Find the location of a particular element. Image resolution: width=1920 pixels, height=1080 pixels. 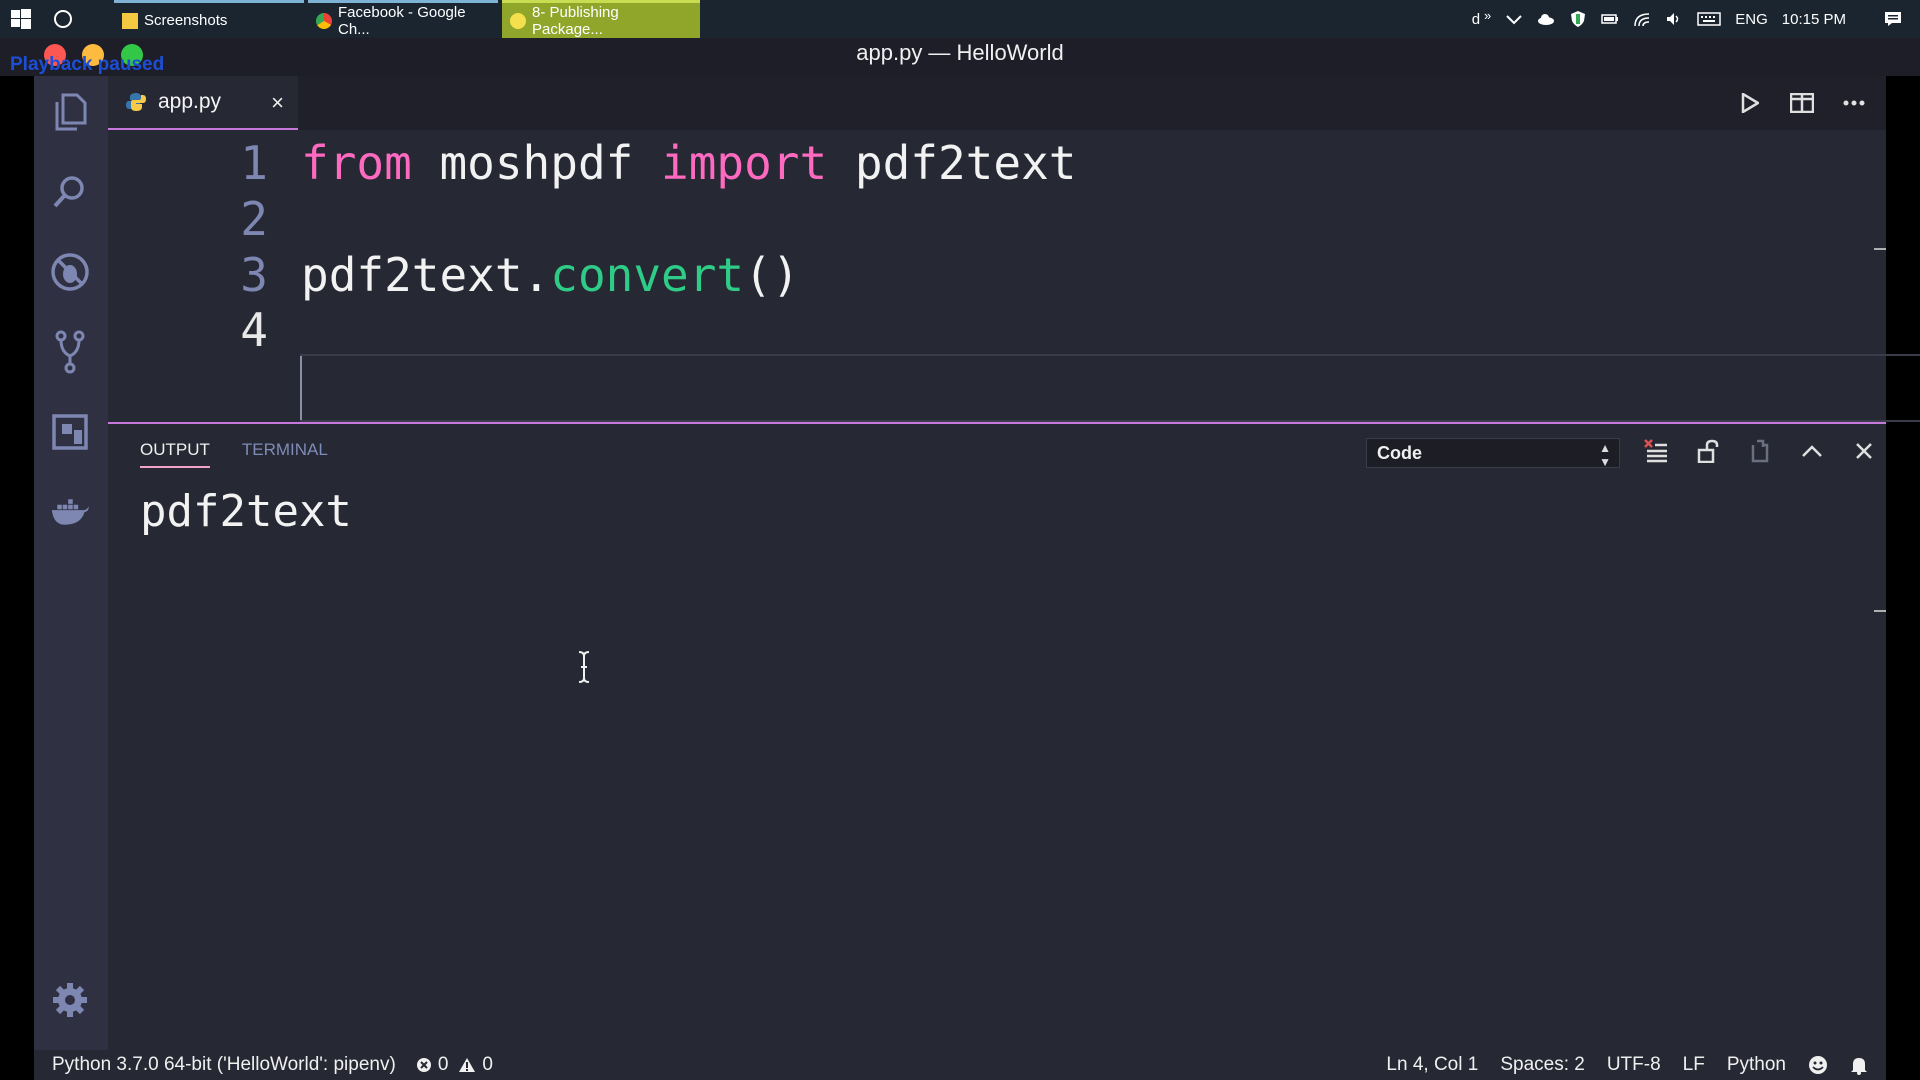

close-panel-icon is located at coordinates (1864, 451).